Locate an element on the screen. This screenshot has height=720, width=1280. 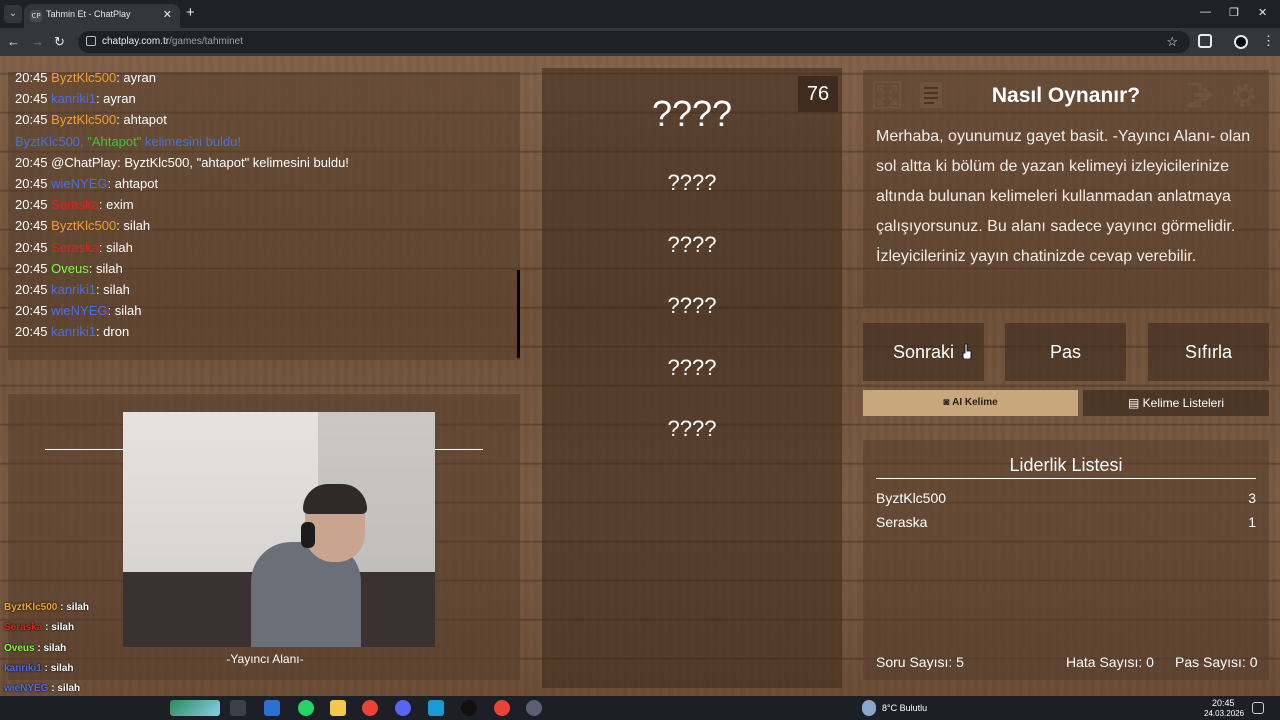
leaderboard-row: ByztKlc500 3 is located at coordinates (1066, 498).